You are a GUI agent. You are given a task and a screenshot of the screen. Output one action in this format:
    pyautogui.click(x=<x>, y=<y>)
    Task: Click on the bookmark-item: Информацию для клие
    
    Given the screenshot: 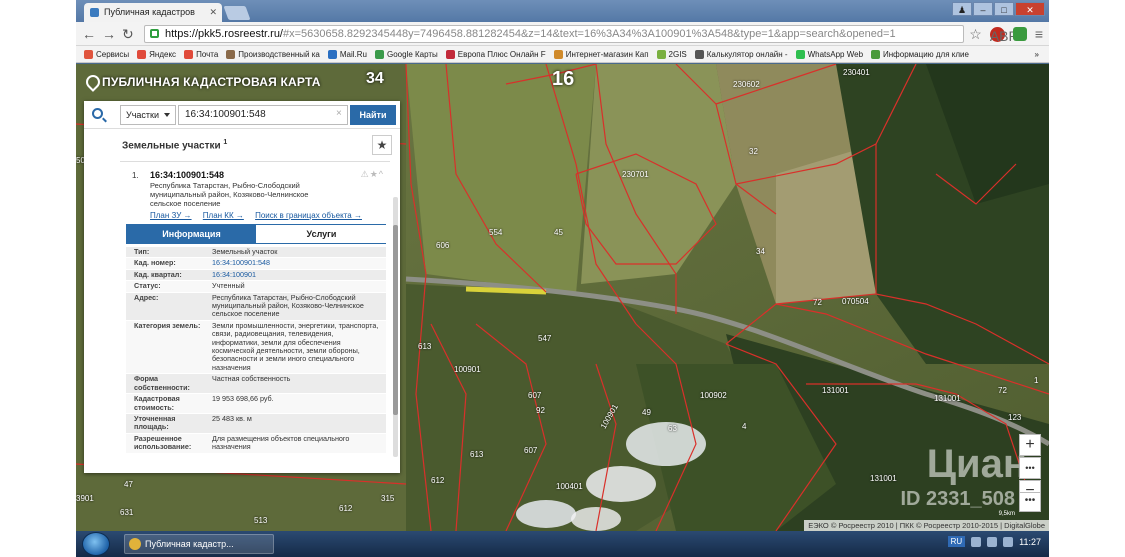 What is the action you would take?
    pyautogui.click(x=920, y=54)
    